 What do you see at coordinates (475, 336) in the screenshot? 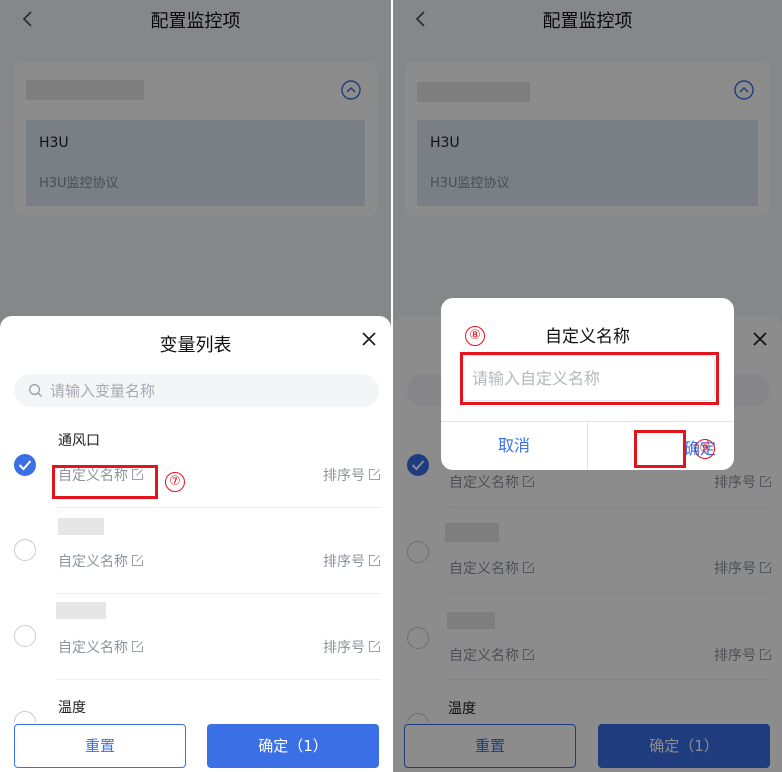
I see `annotation-marker: ⑧` at bounding box center [475, 336].